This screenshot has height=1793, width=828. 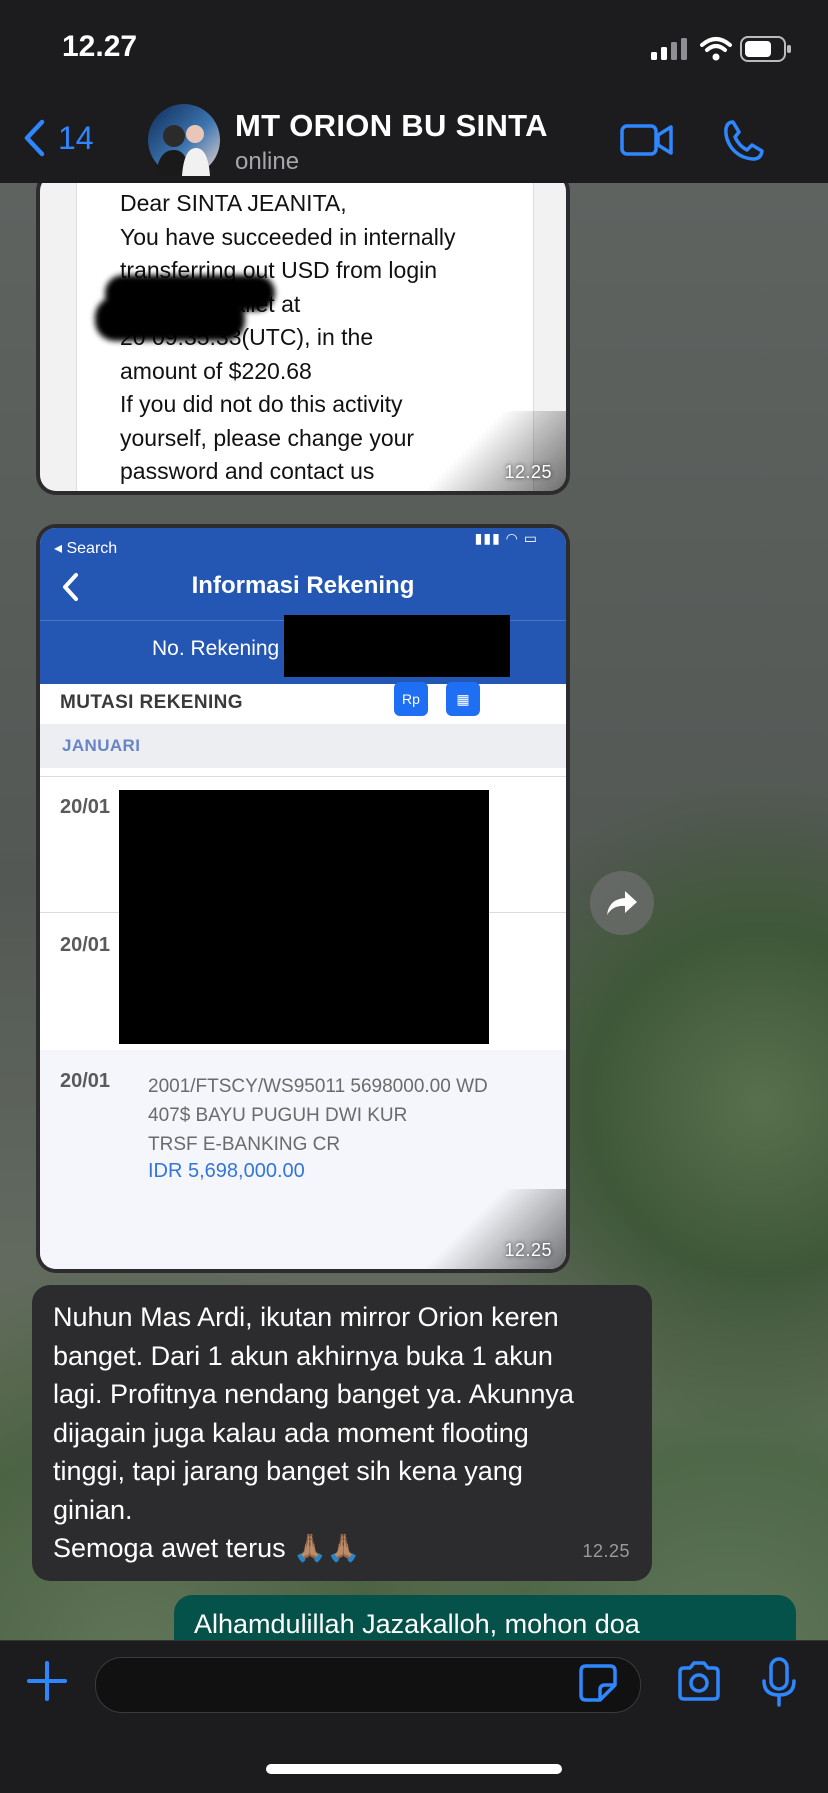 What do you see at coordinates (100, 46) in the screenshot?
I see `status-time: 12.27` at bounding box center [100, 46].